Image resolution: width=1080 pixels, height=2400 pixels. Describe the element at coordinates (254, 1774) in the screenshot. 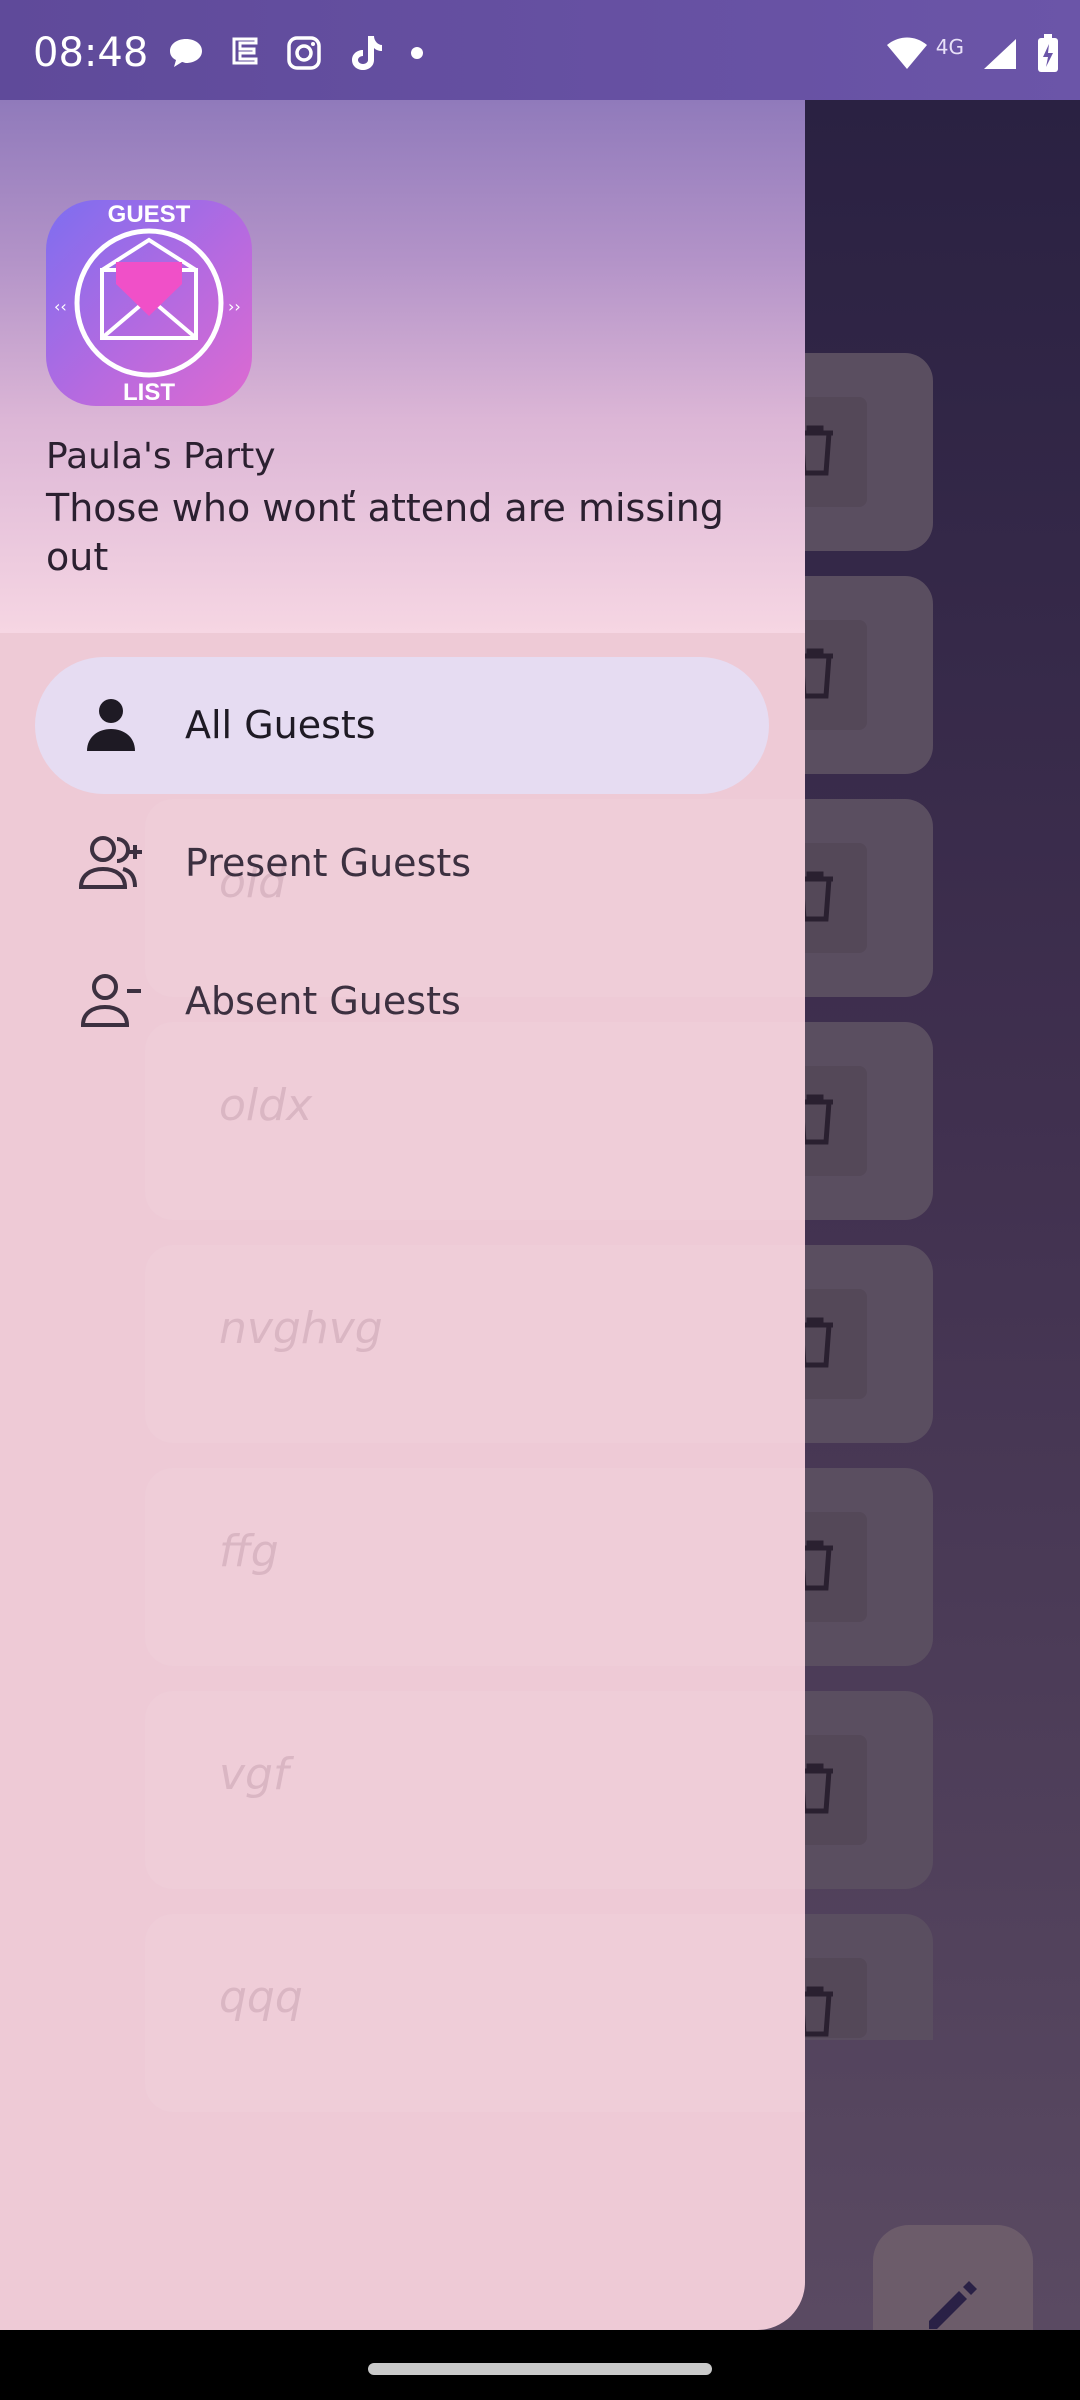

I see `ghost-guest-name: vgf` at that location.